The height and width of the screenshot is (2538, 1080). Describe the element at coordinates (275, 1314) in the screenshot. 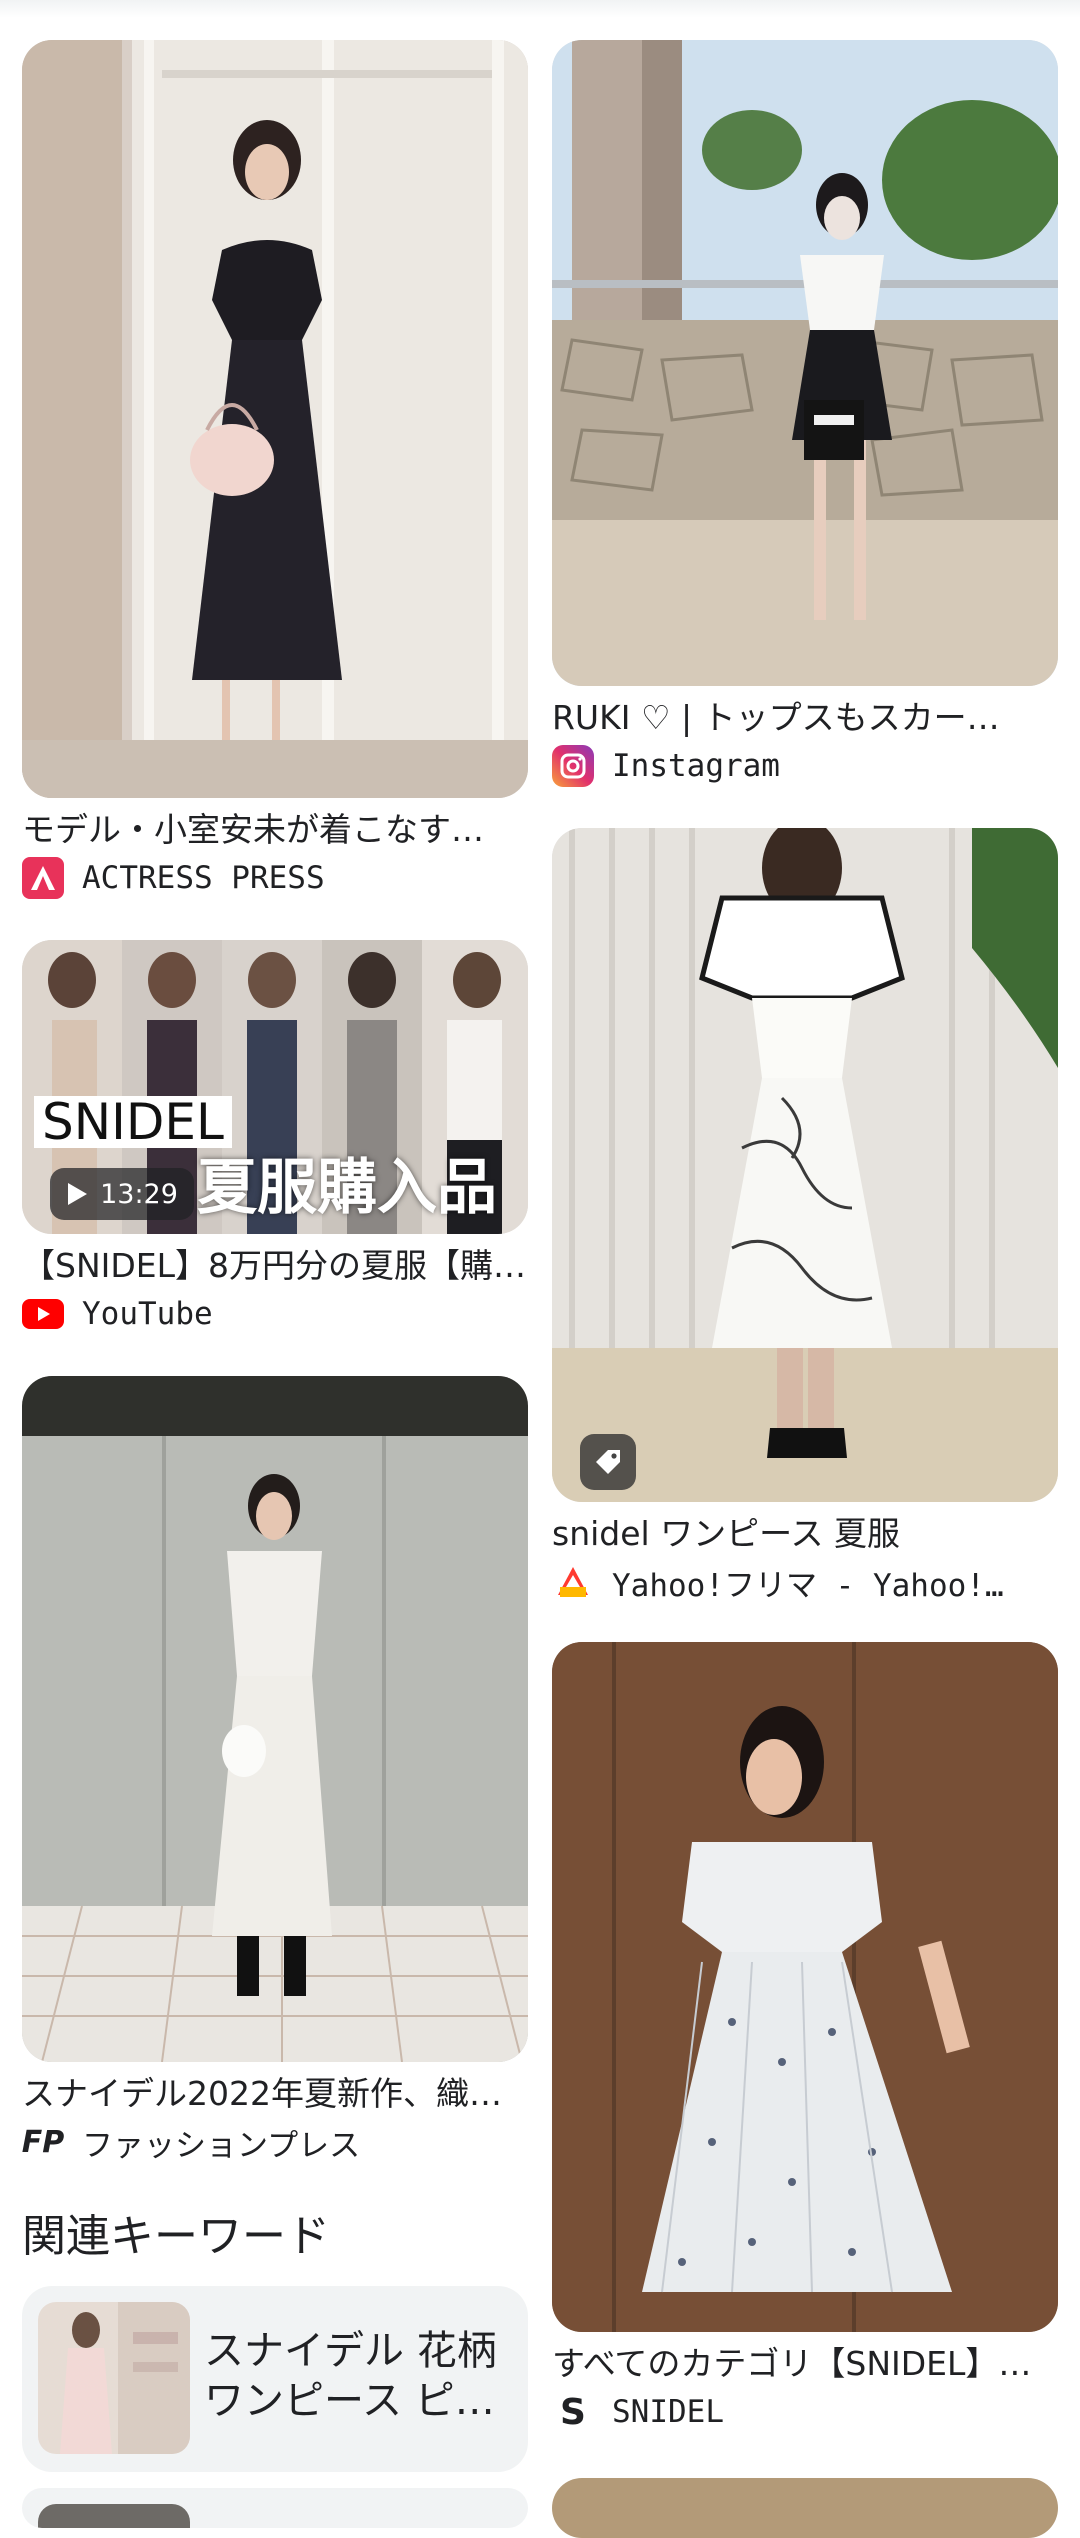

I see `result-source: YouTube` at that location.